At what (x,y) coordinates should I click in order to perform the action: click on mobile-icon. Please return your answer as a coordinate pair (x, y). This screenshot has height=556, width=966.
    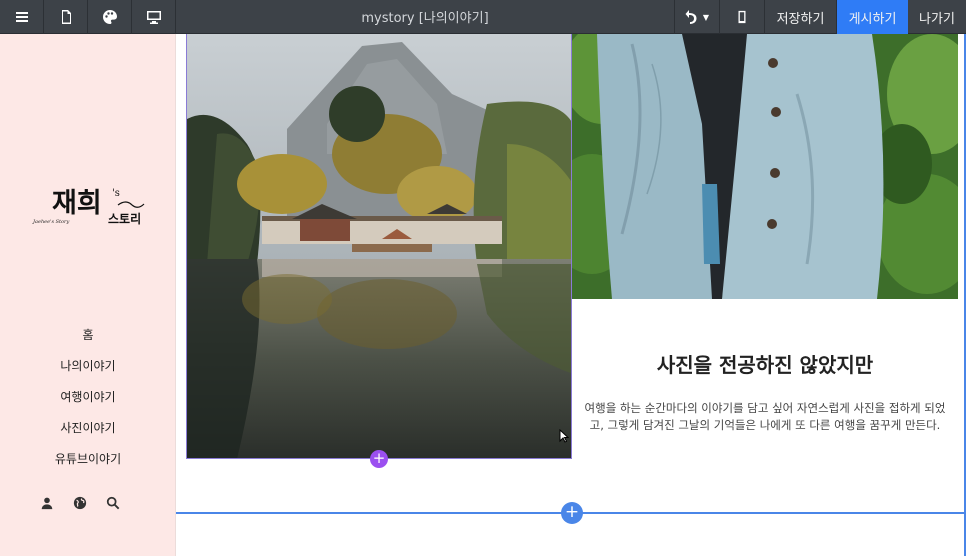
    Looking at the image, I should click on (742, 17).